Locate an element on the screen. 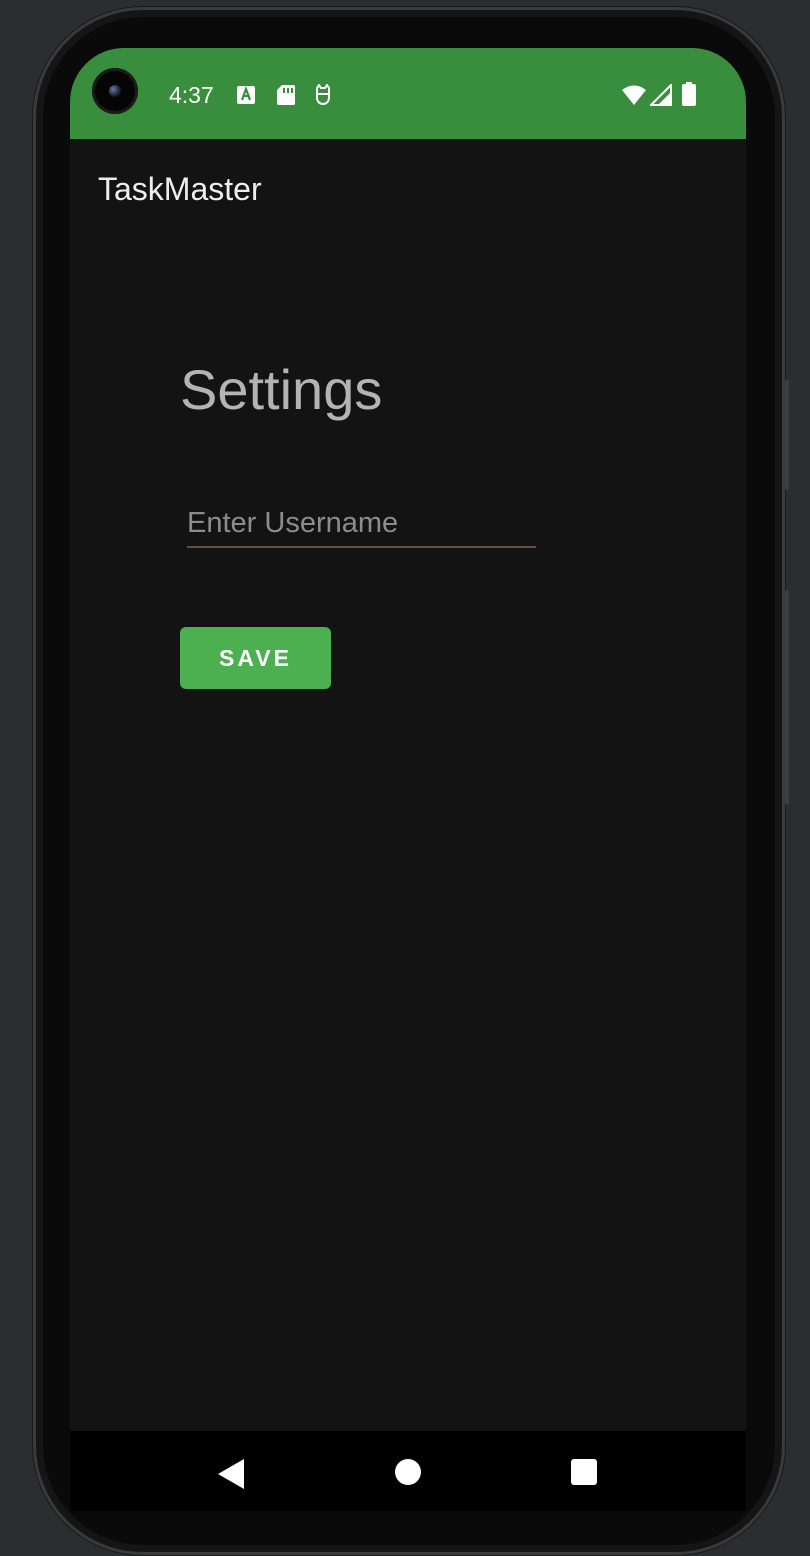  navigation-bar is located at coordinates (408, 1471).